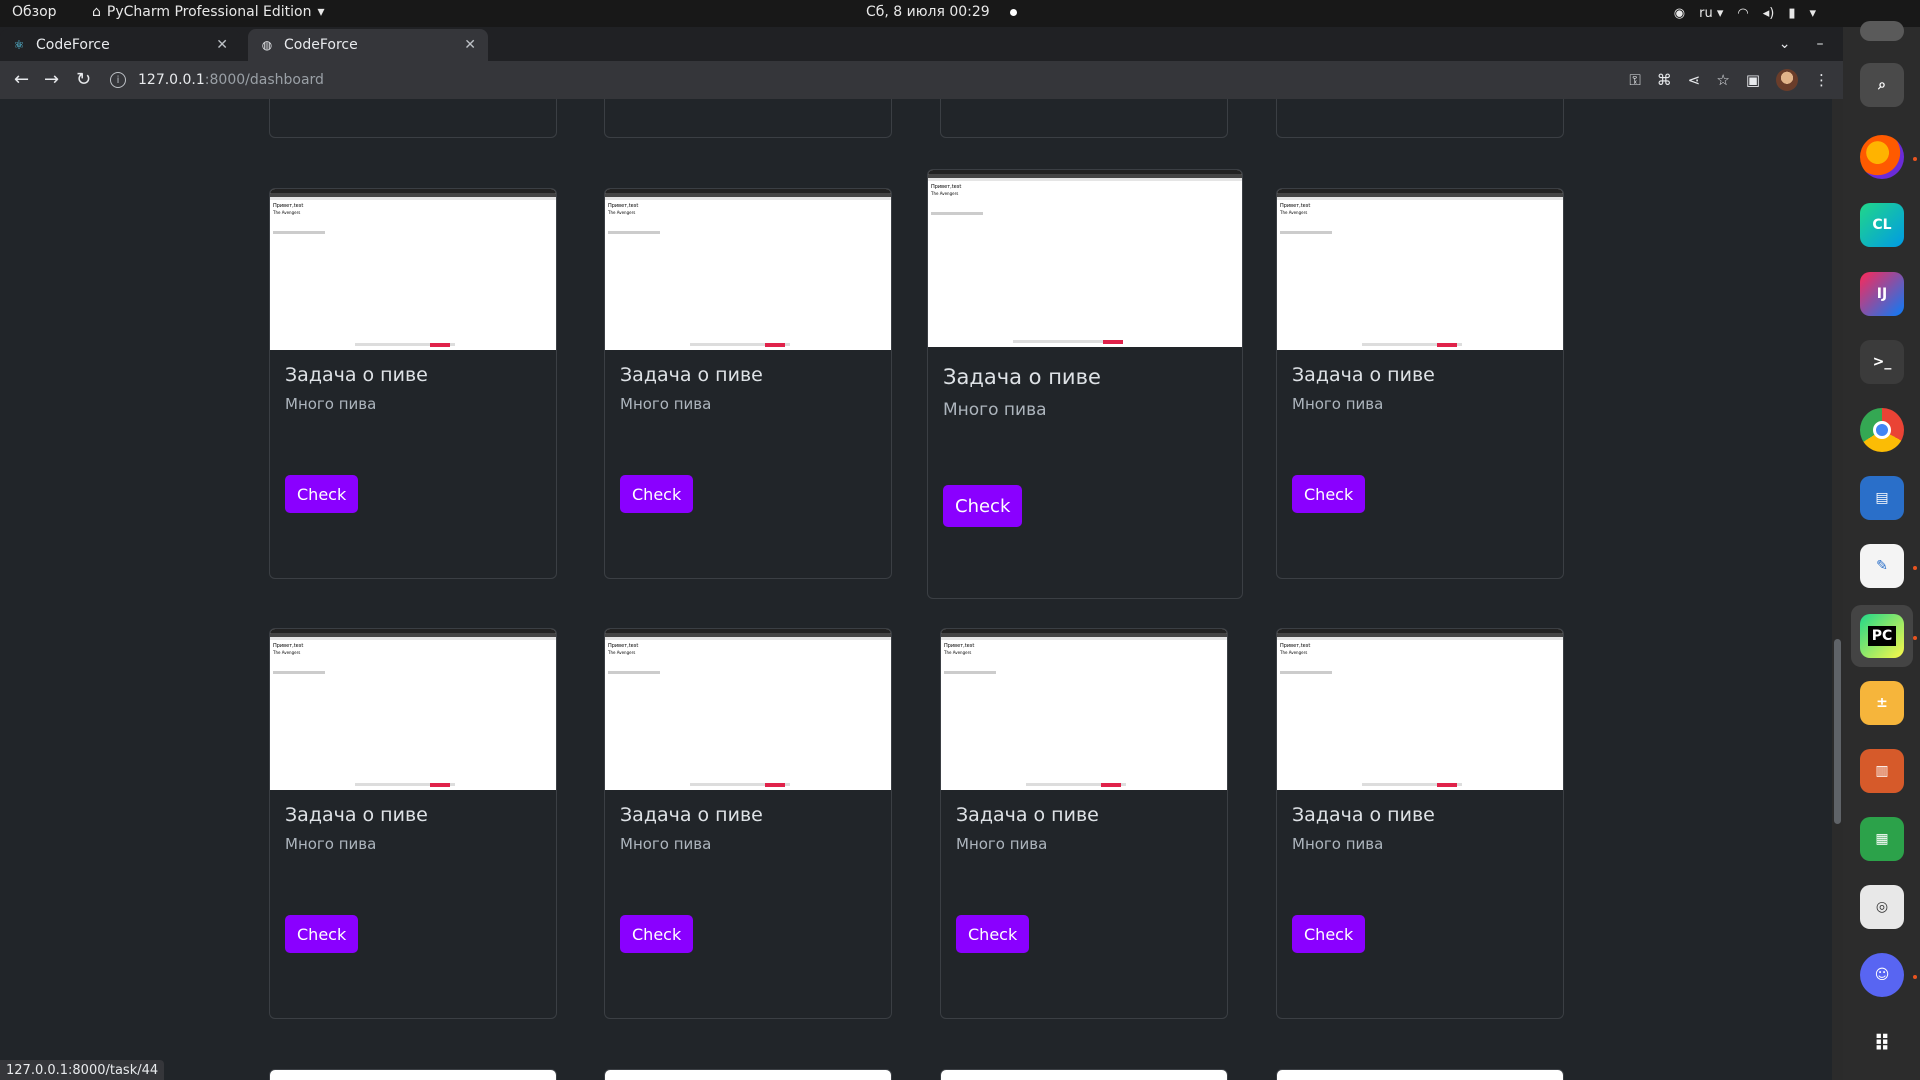 The image size is (1920, 1080). I want to click on page-scrollbar, so click(1837, 589).